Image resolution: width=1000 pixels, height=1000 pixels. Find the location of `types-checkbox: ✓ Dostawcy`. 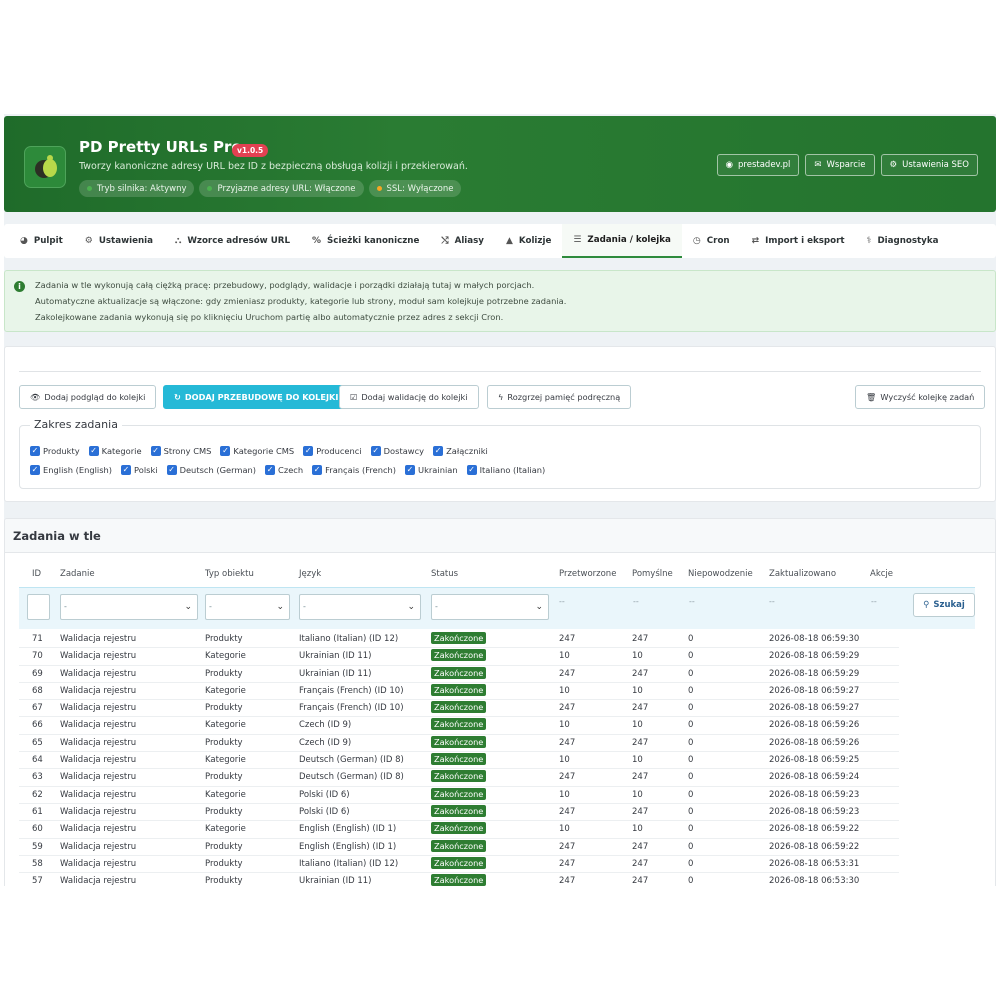

types-checkbox: ✓ Dostawcy is located at coordinates (397, 451).